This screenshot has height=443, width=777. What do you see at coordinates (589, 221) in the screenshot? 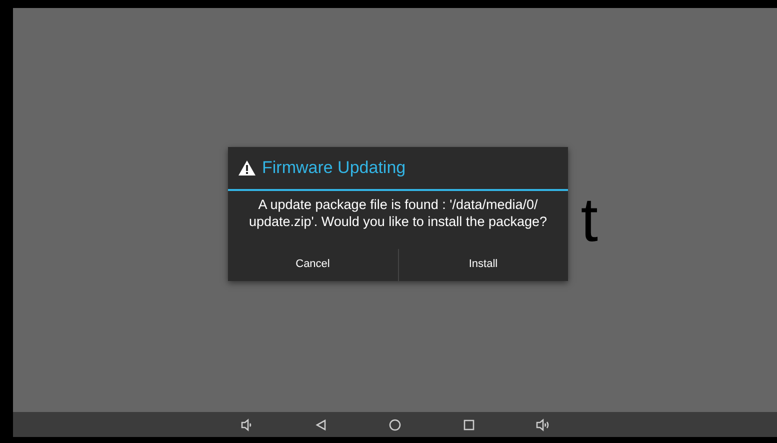
I see `background-text: t` at bounding box center [589, 221].